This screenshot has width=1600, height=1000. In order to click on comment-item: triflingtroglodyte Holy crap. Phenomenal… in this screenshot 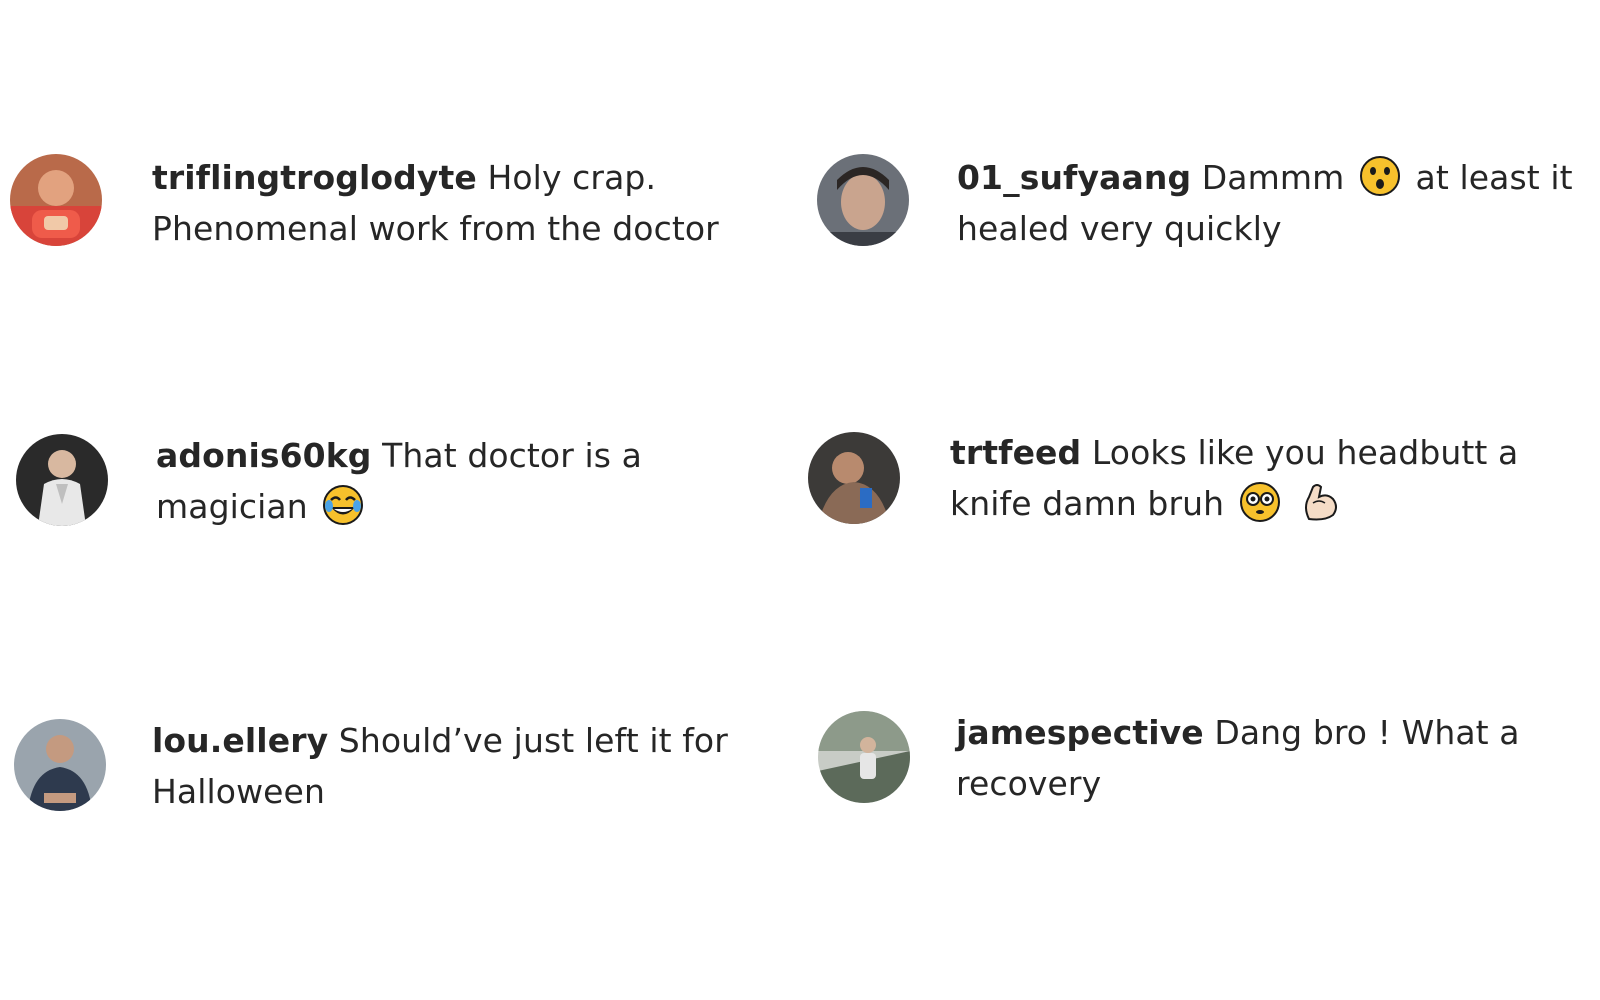, I will do `click(391, 204)`.